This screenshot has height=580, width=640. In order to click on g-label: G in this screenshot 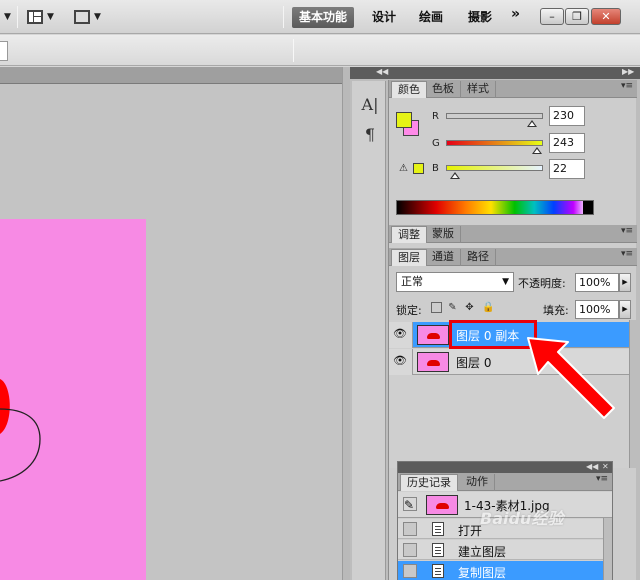, I will do `click(436, 143)`.